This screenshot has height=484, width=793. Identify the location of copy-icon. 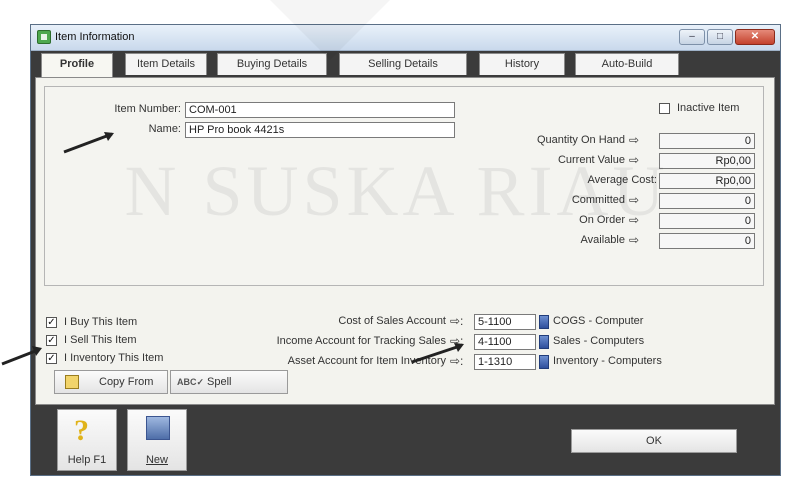
(72, 382).